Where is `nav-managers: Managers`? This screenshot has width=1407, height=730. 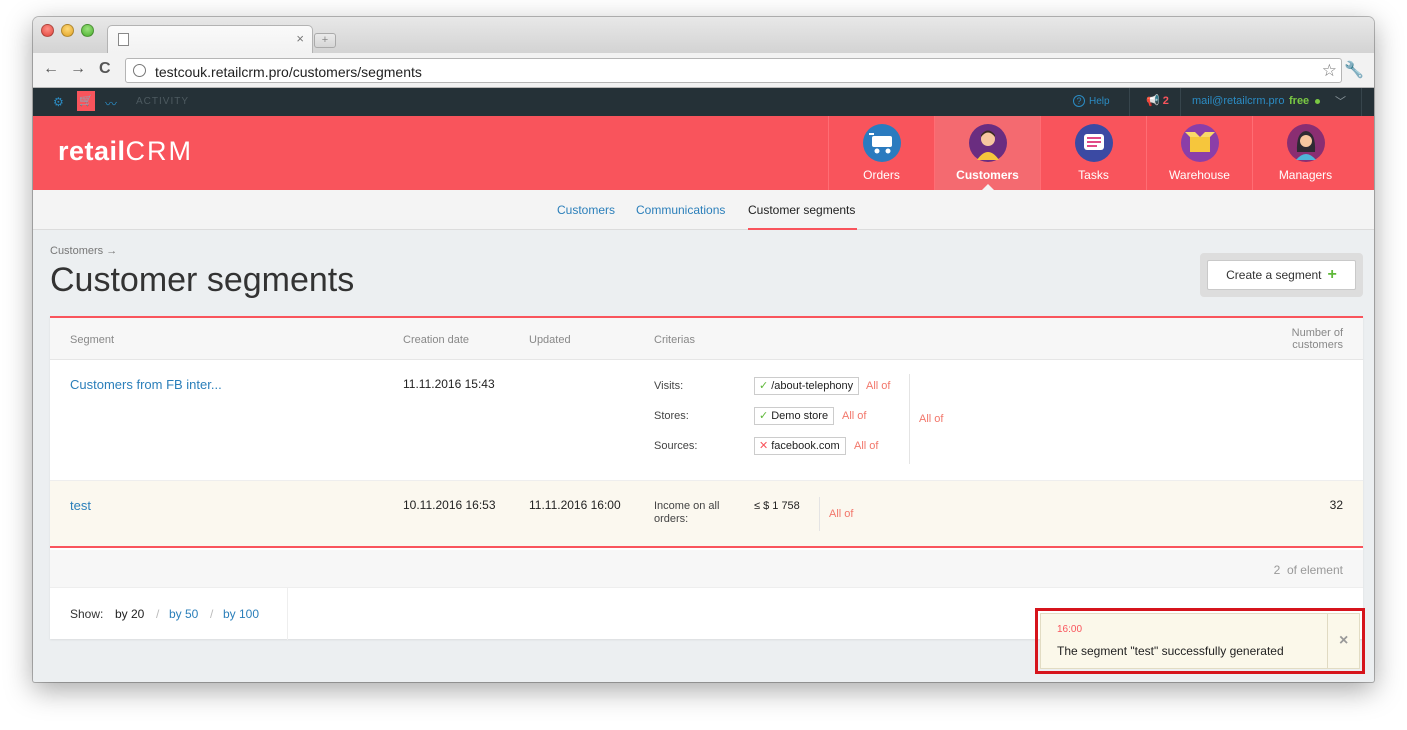 nav-managers: Managers is located at coordinates (1305, 153).